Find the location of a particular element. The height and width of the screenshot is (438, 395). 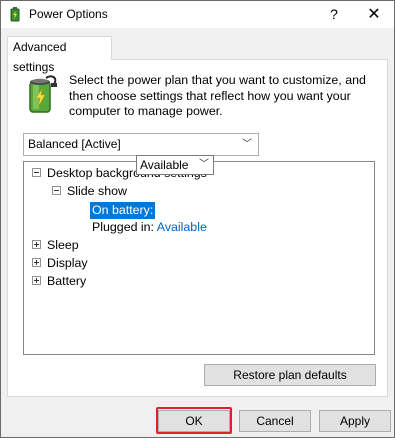

power-plan-selected: Balanced [Active] is located at coordinates (74, 144).